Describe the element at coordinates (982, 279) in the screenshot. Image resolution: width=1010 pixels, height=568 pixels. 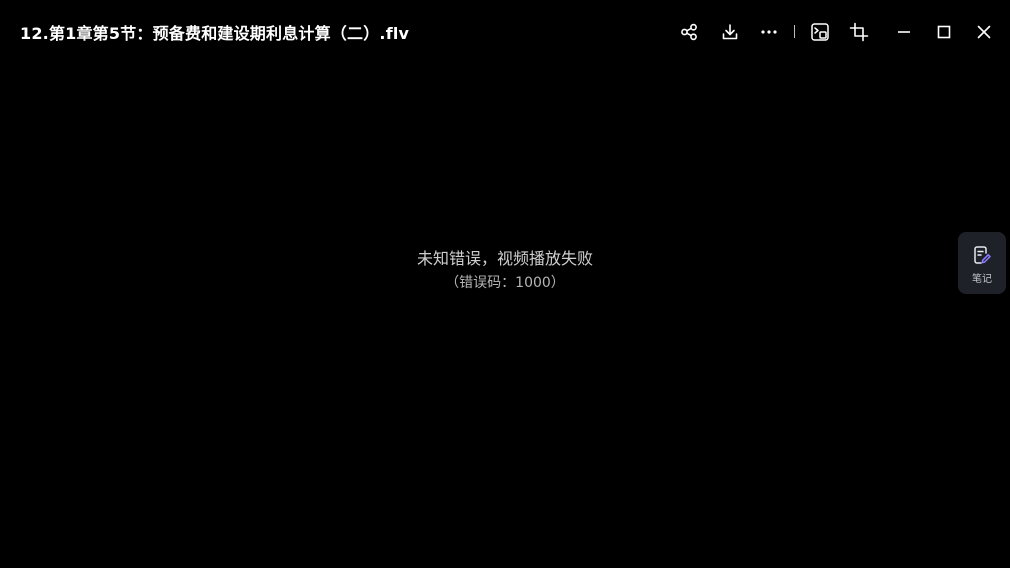
I see `notes-label: 笔记` at that location.